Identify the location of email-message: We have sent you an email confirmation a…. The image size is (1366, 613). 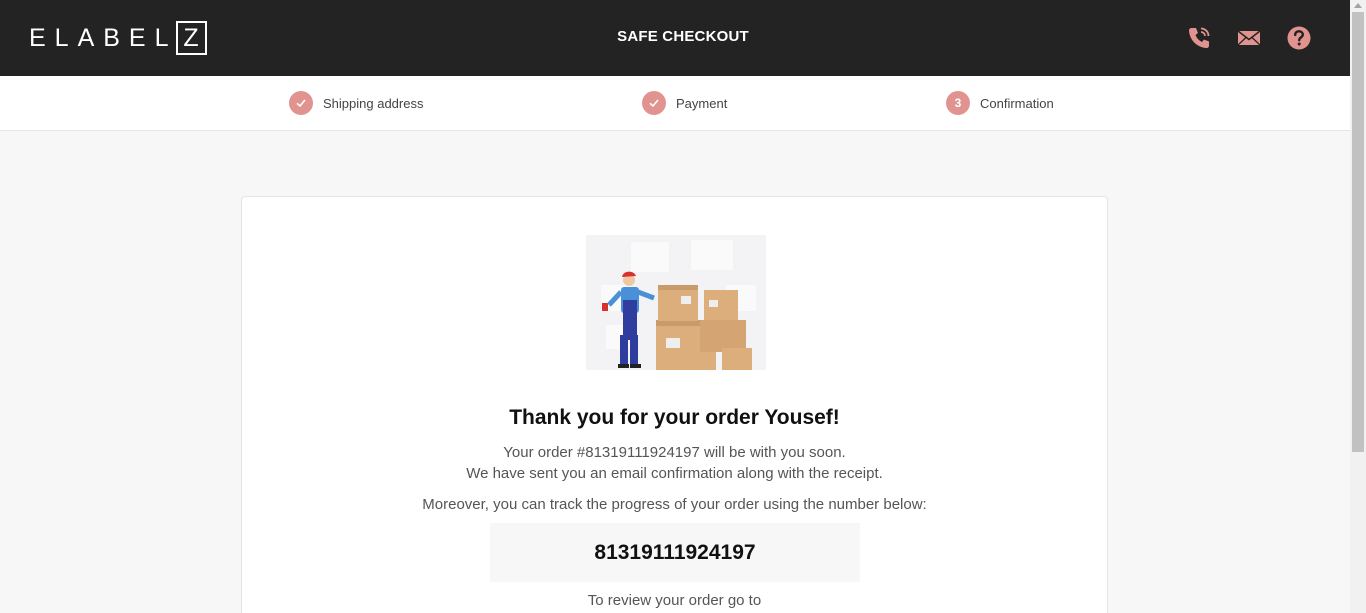
(674, 473).